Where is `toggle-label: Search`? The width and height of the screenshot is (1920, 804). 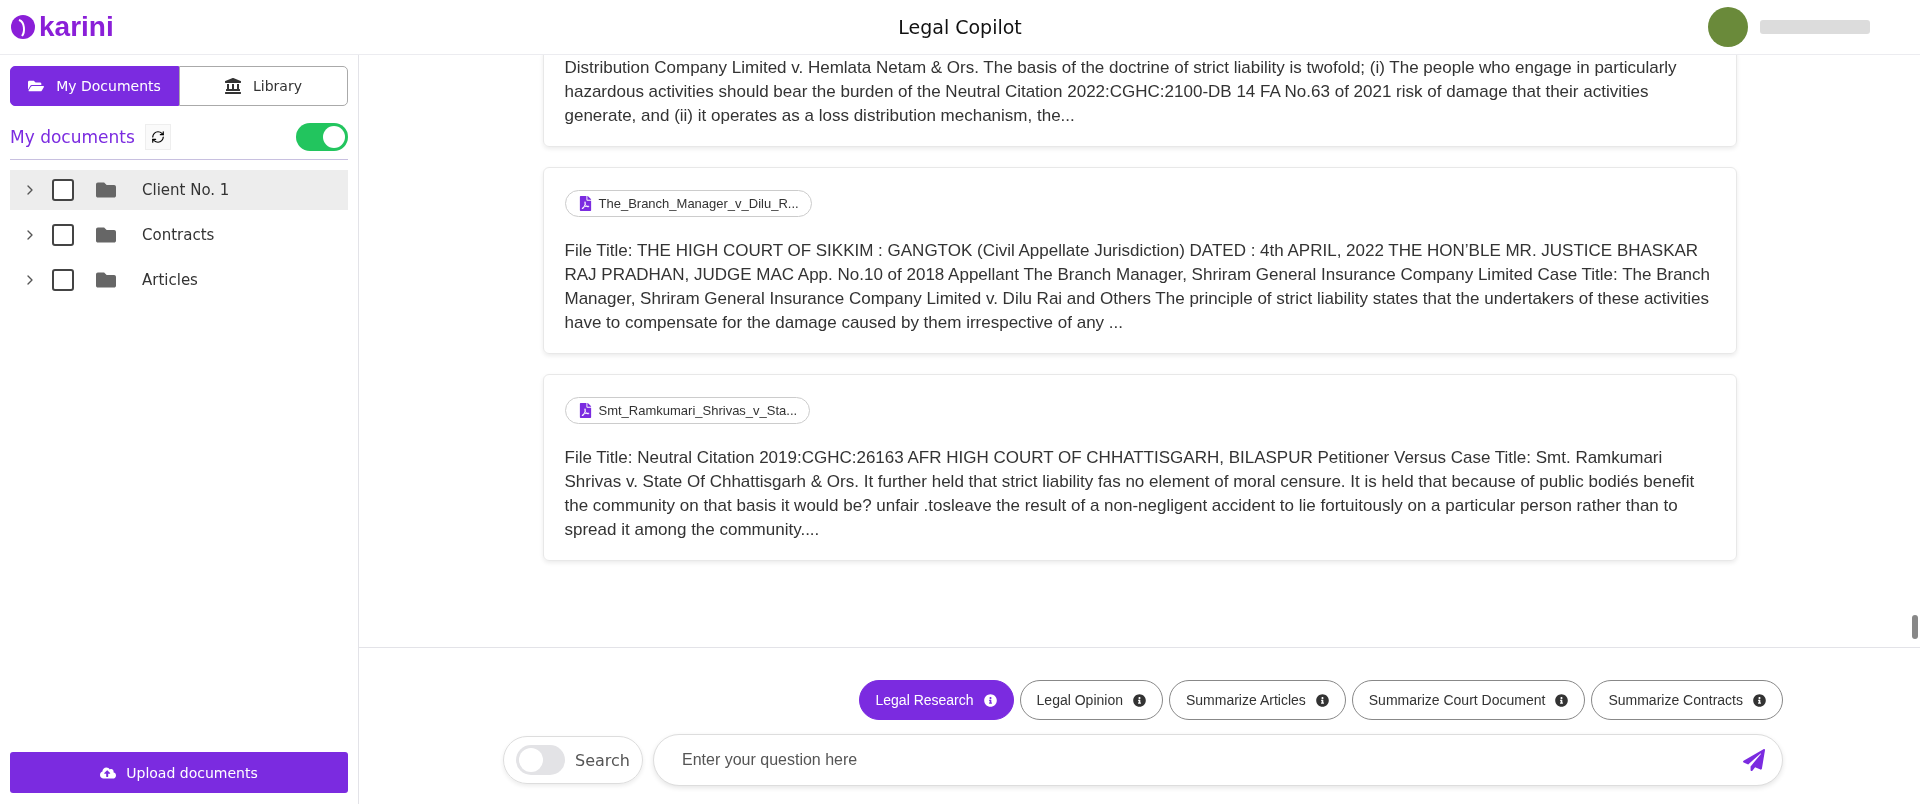 toggle-label: Search is located at coordinates (602, 760).